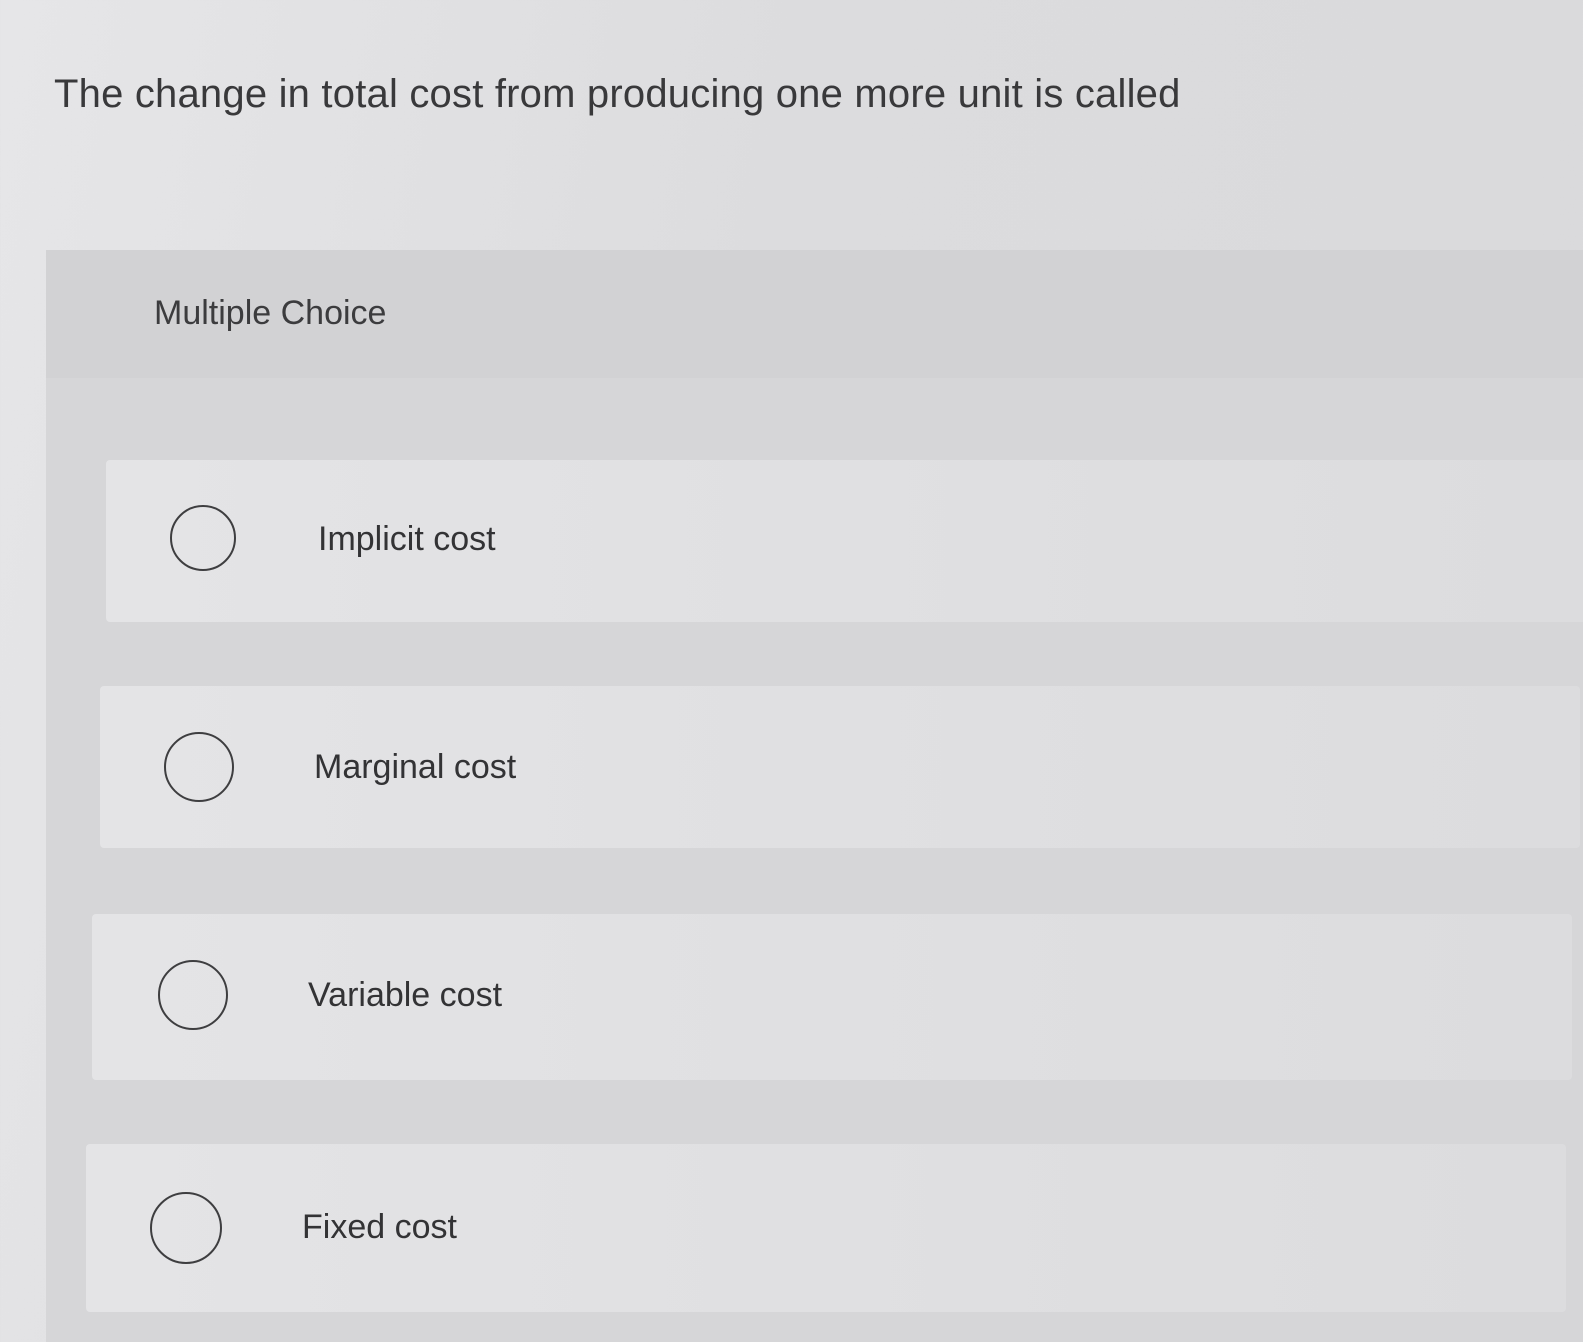 This screenshot has width=1583, height=1342. I want to click on option-label: Variable cost, so click(405, 995).